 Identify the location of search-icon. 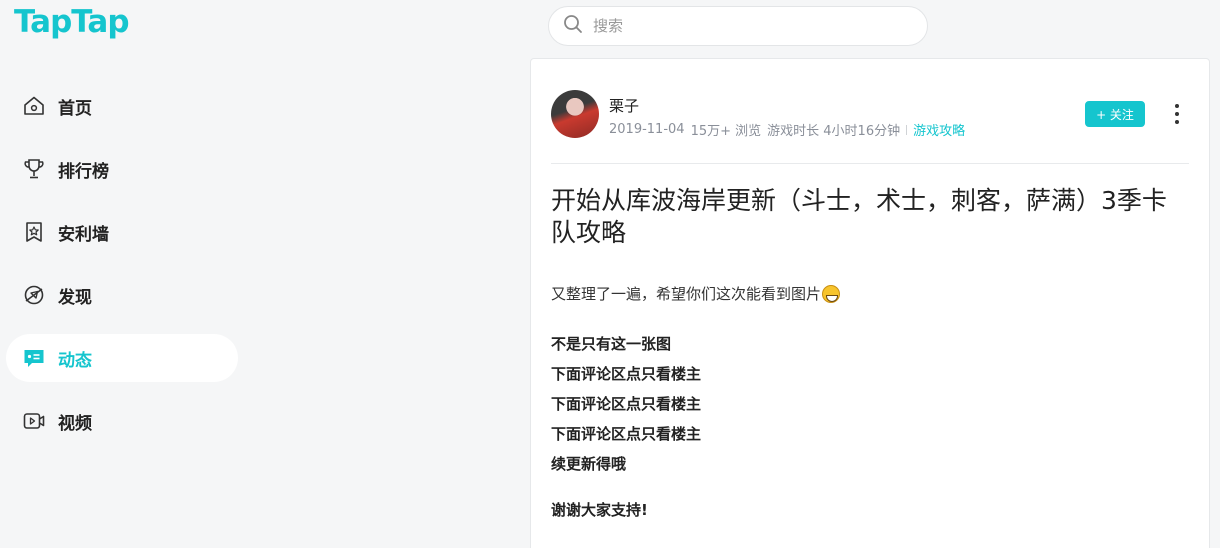
(573, 26).